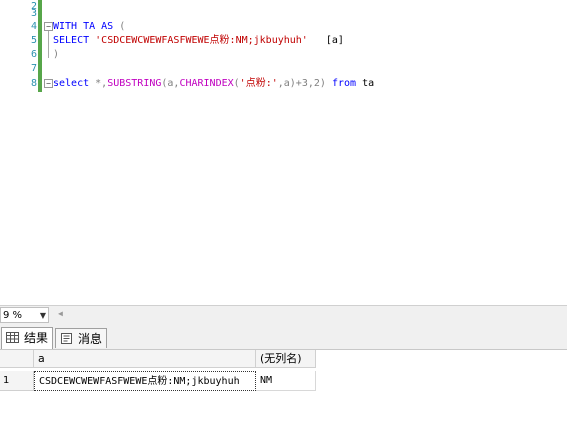  What do you see at coordinates (283, 315) in the screenshot?
I see `editor-status-row: 9 % ▼ ◀` at bounding box center [283, 315].